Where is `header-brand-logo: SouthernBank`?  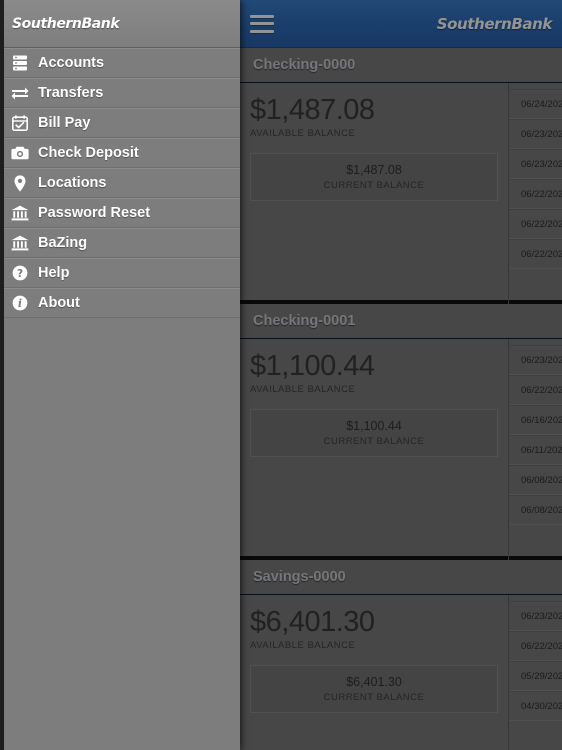
header-brand-logo: SouthernBank is located at coordinates (494, 23).